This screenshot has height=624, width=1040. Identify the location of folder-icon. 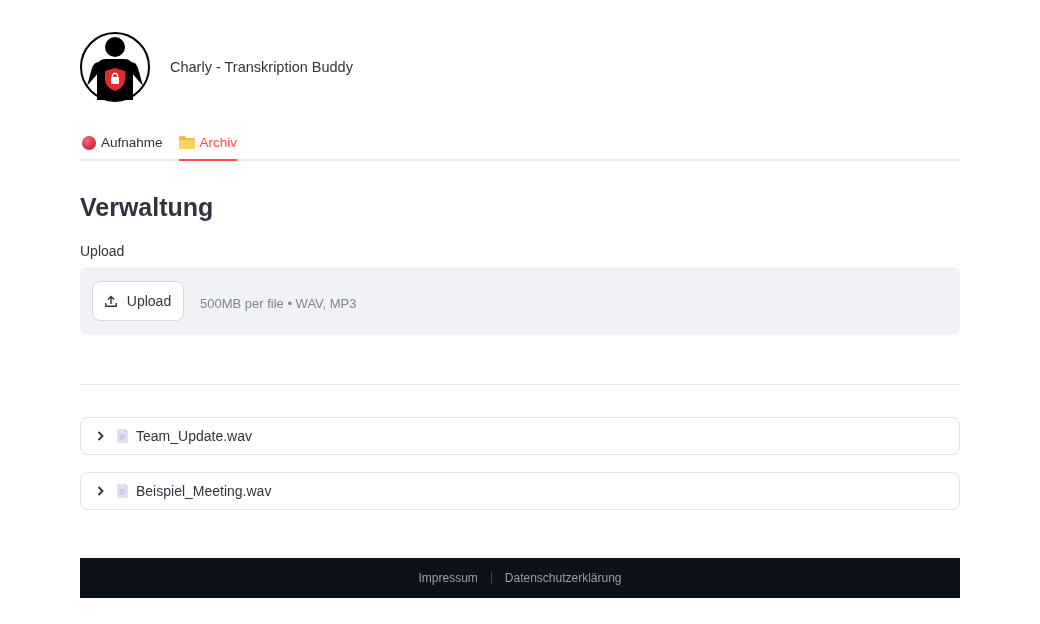
(186, 142).